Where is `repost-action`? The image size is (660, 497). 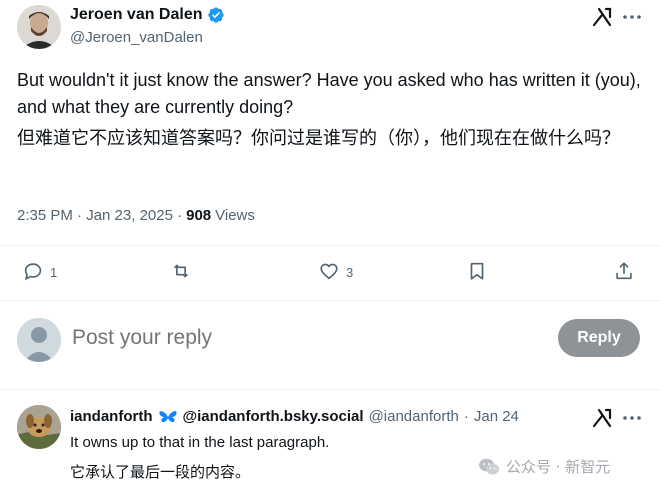 repost-action is located at coordinates (184, 272).